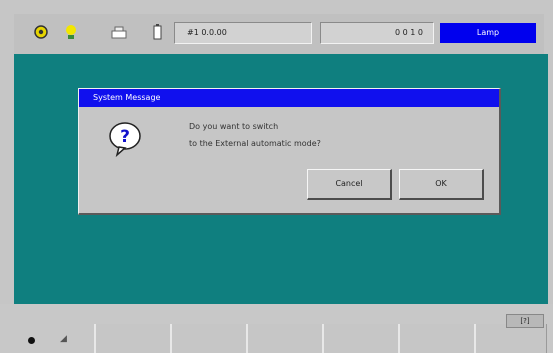  I want to click on help-badge: [?], so click(525, 321).